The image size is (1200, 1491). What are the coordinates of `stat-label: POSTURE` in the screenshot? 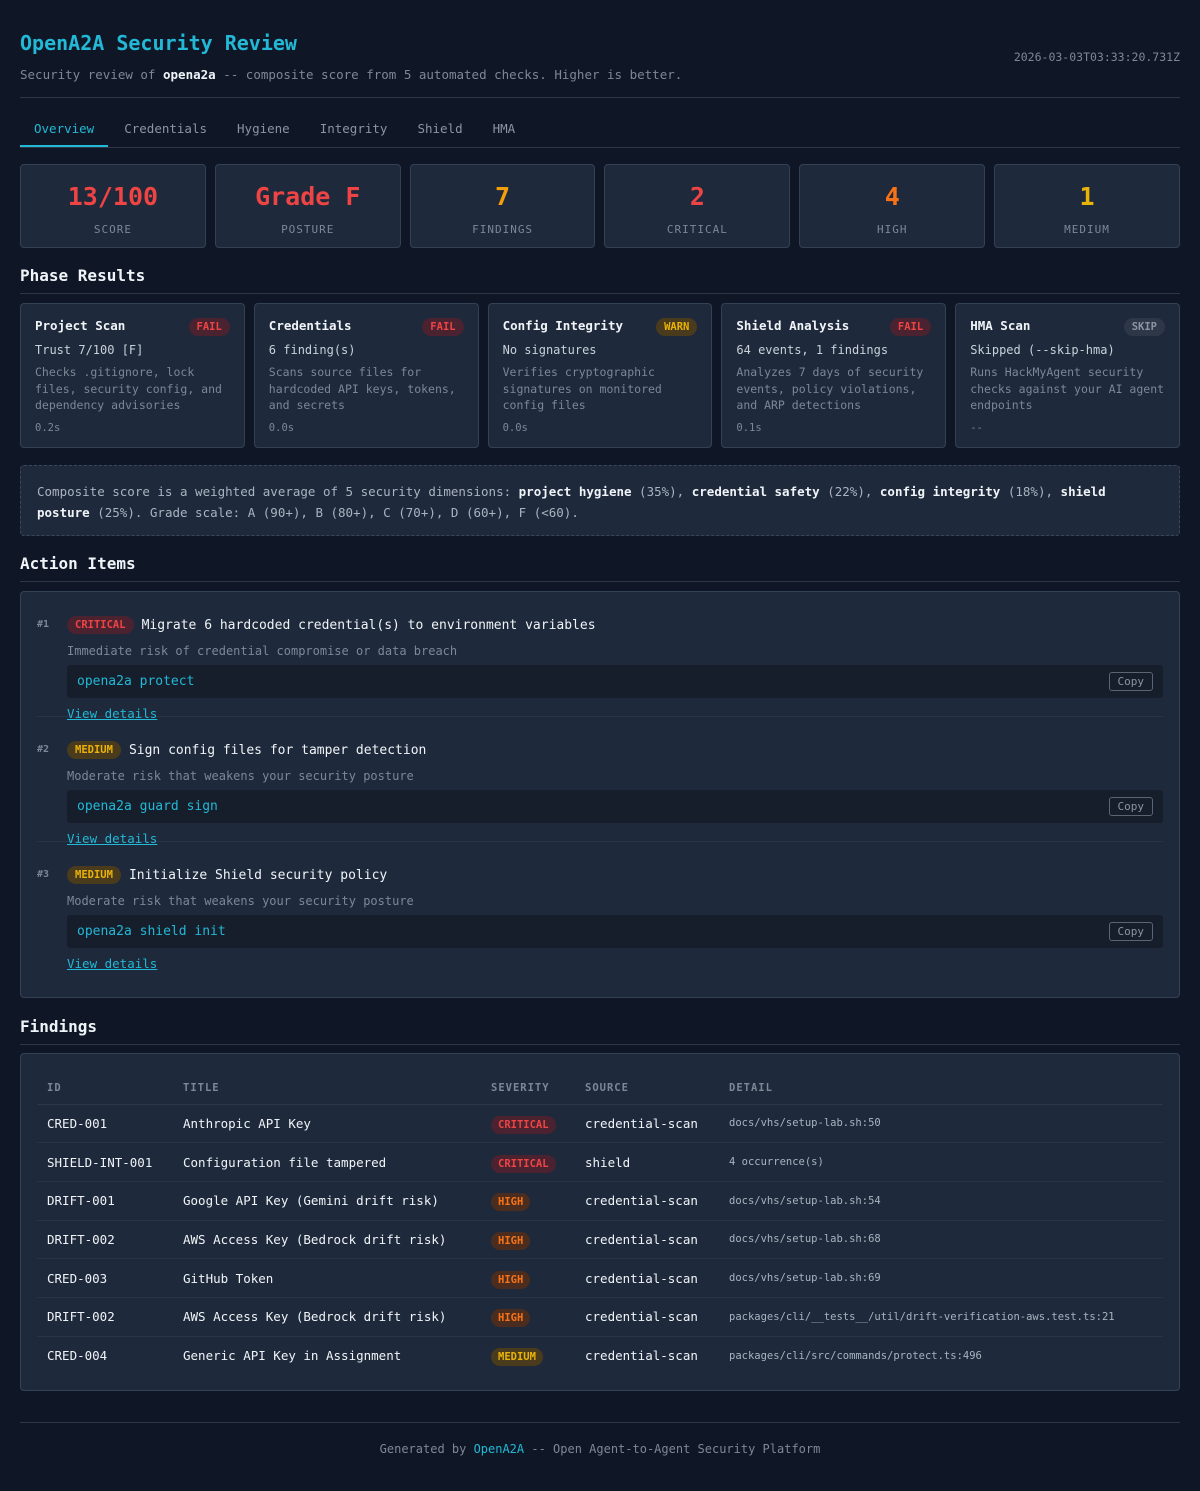 It's located at (308, 229).